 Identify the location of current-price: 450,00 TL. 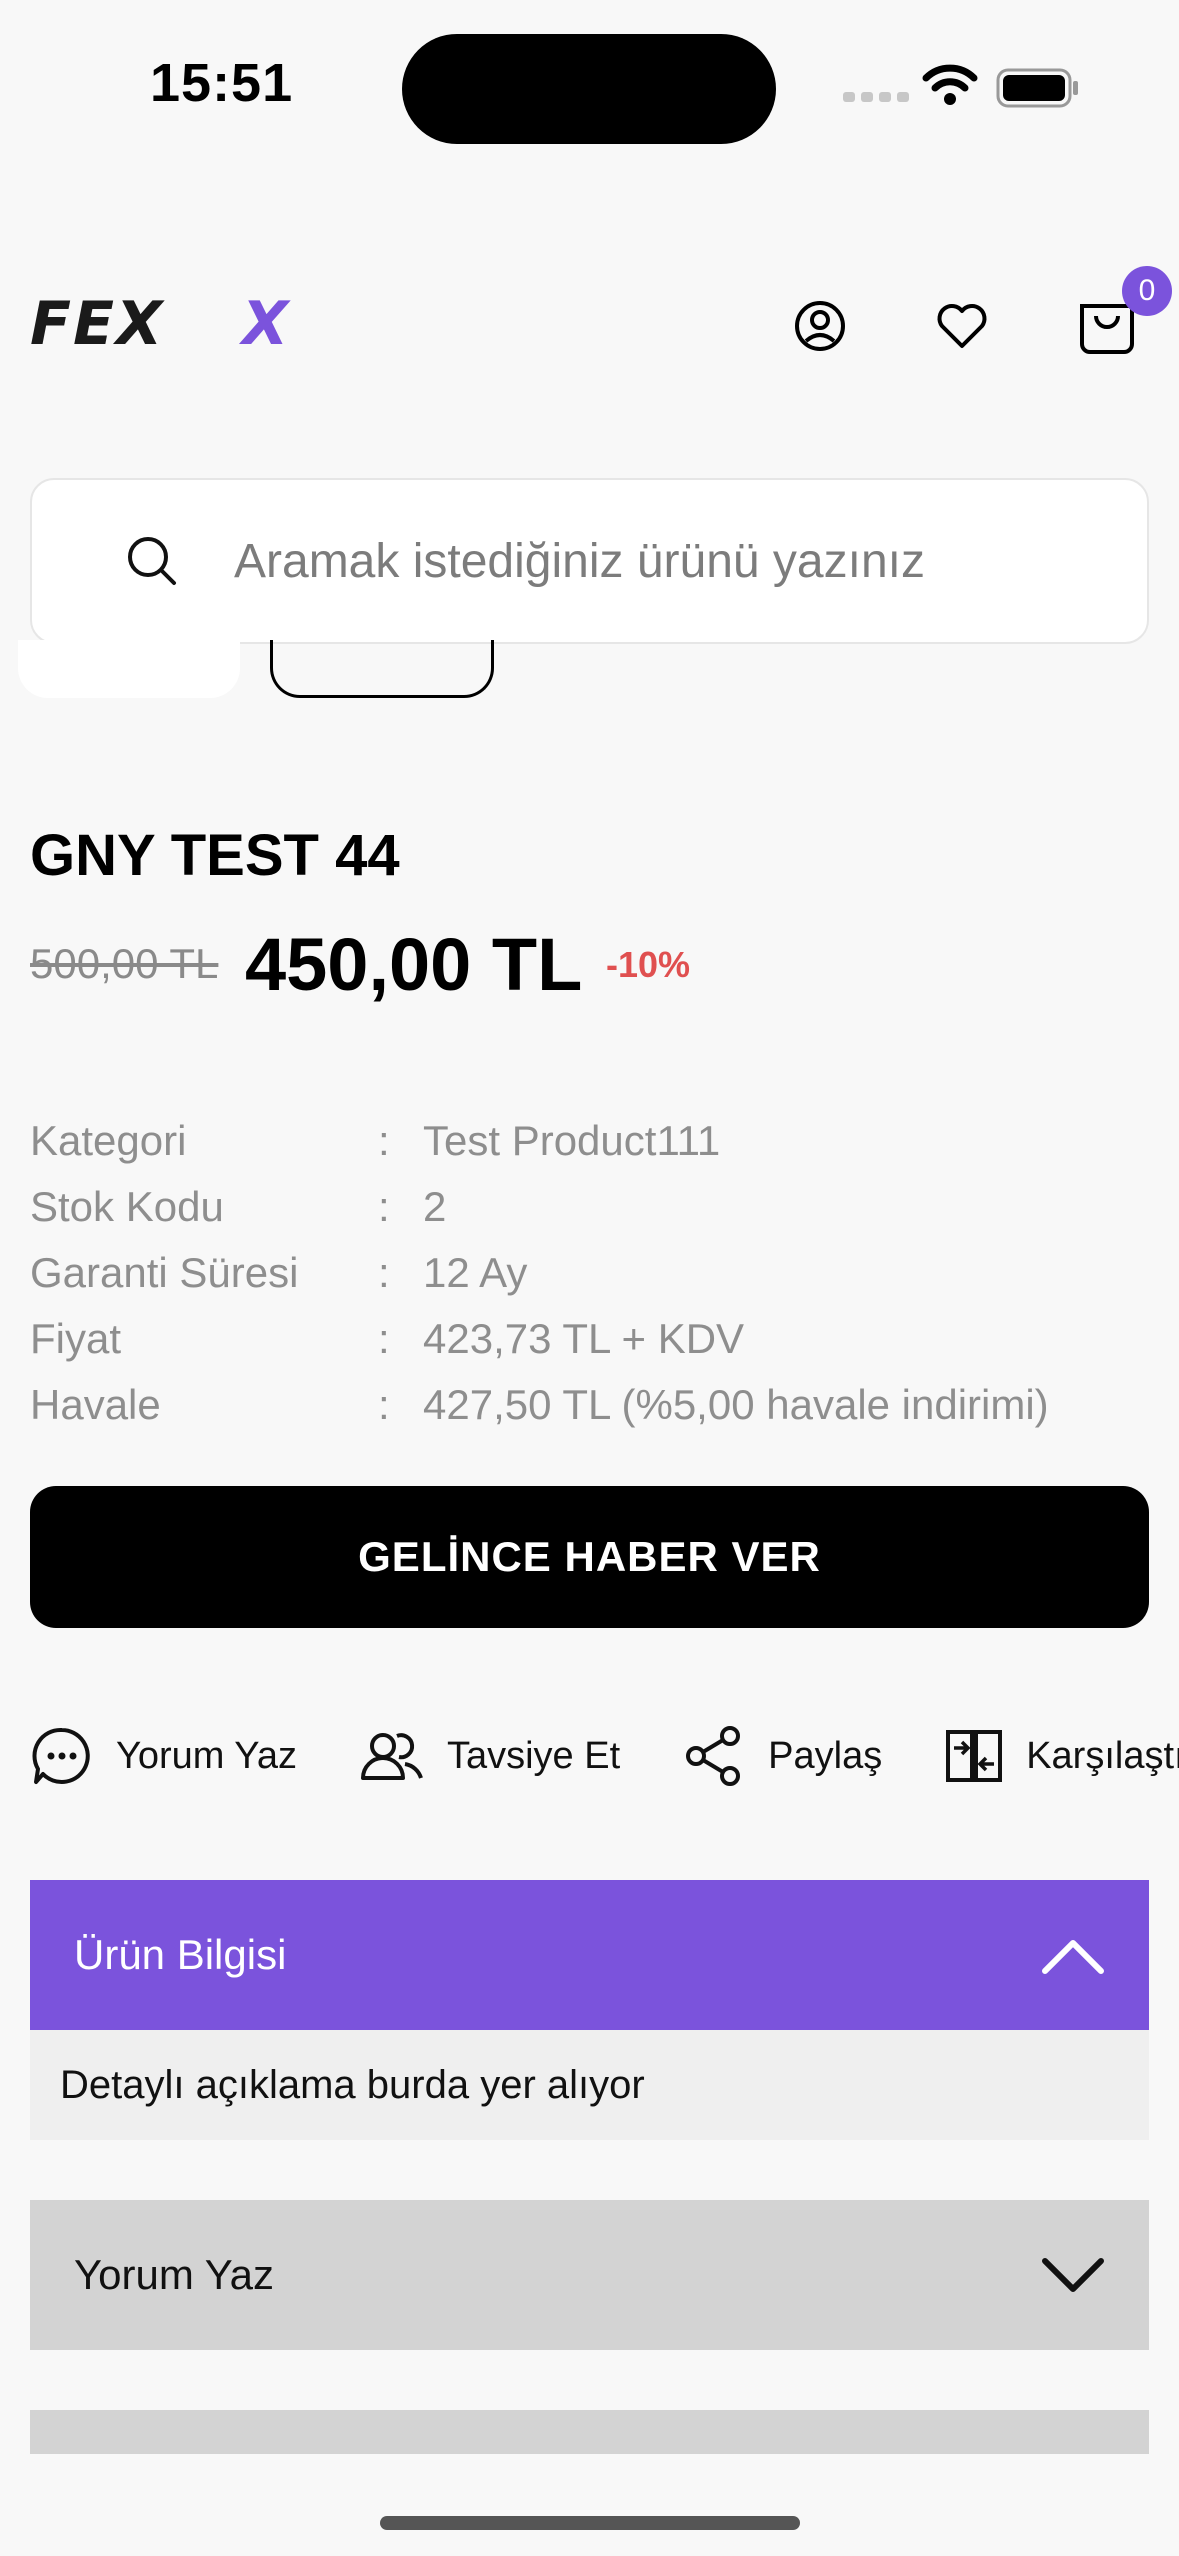
(414, 964).